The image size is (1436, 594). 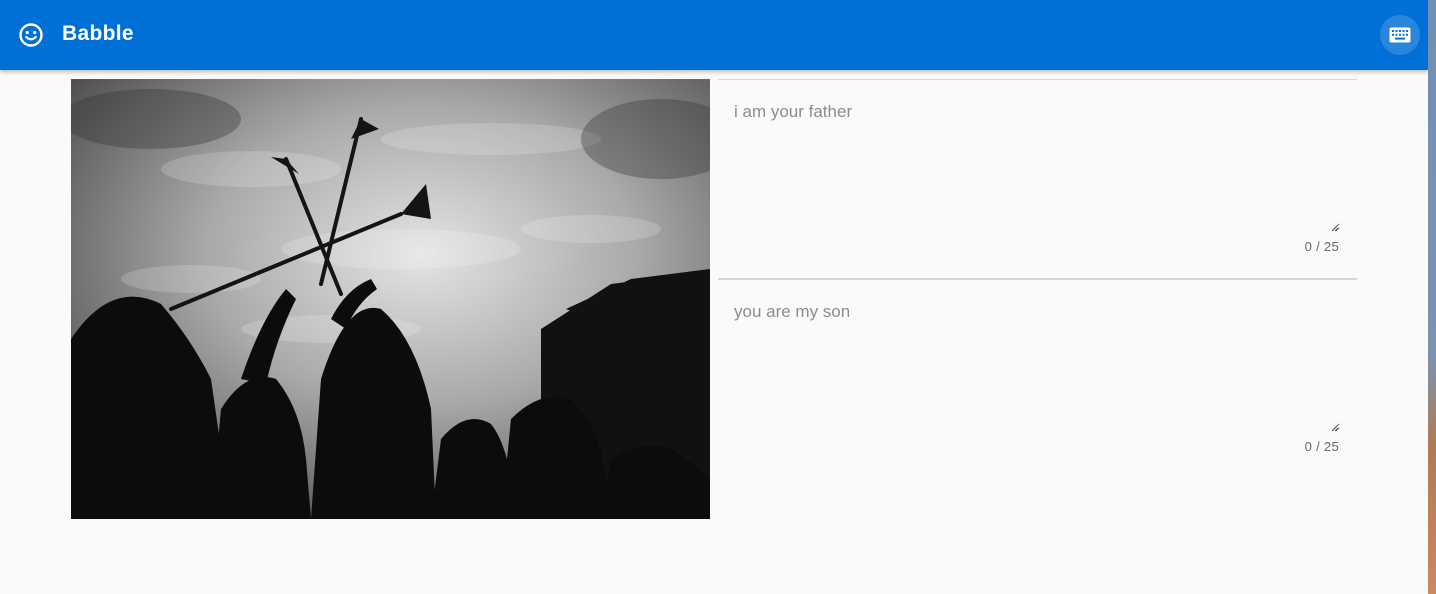 I want to click on keyboard-icon, so click(x=1400, y=35).